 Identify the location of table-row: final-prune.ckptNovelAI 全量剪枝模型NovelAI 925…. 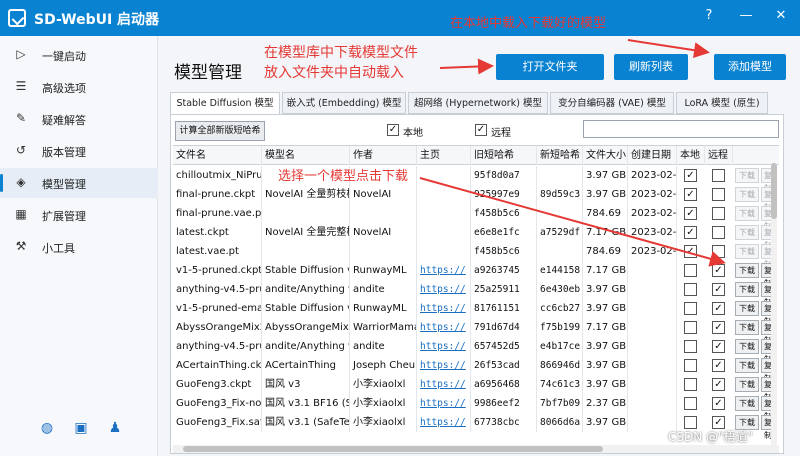
(476, 198).